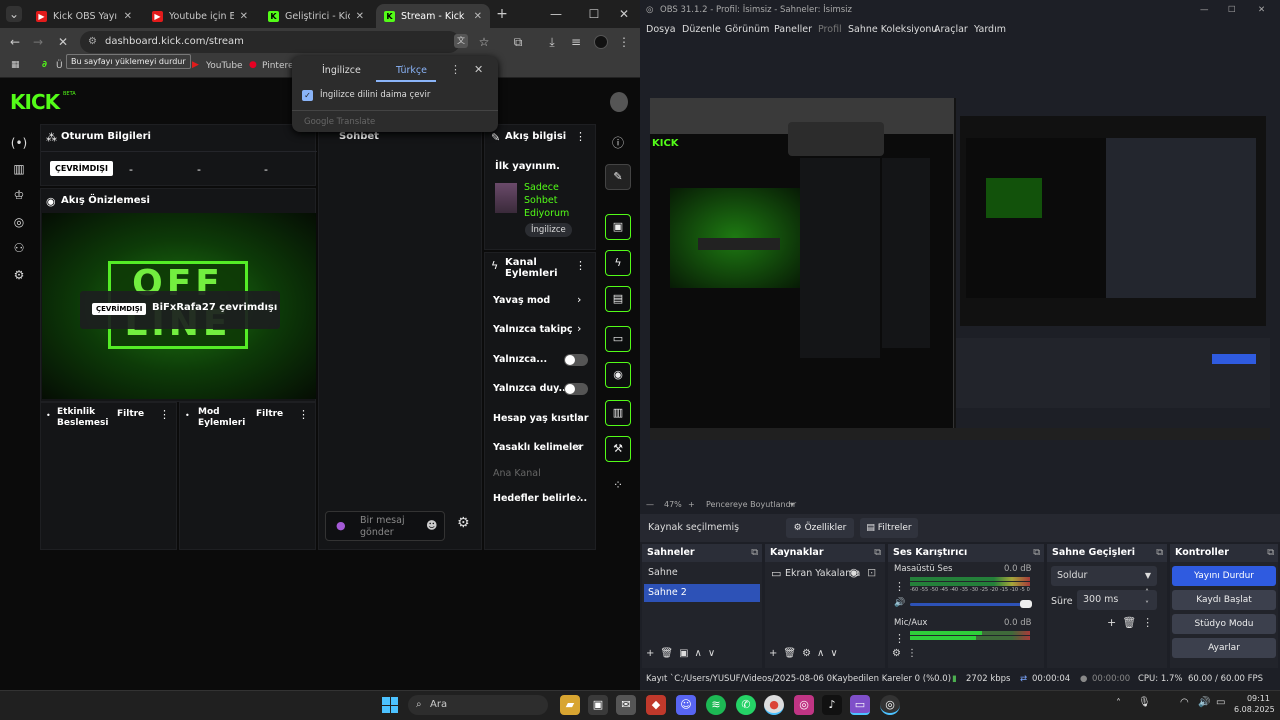 This screenshot has height=720, width=1280. Describe the element at coordinates (624, 42) in the screenshot. I see `menu-icon: ⋮` at that location.